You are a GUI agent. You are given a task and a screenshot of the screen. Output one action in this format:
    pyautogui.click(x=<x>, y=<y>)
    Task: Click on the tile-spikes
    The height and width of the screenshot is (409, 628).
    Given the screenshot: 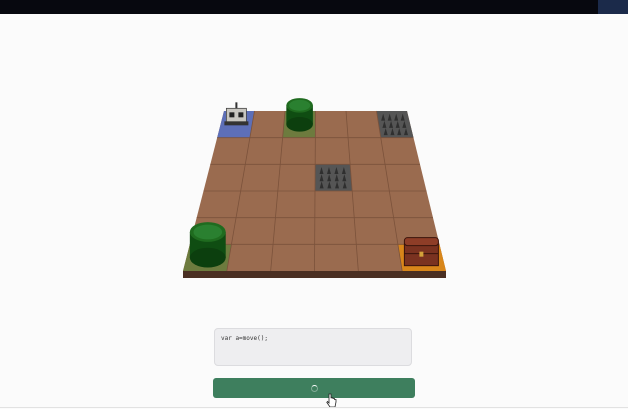 What is the action you would take?
    pyautogui.click(x=395, y=124)
    